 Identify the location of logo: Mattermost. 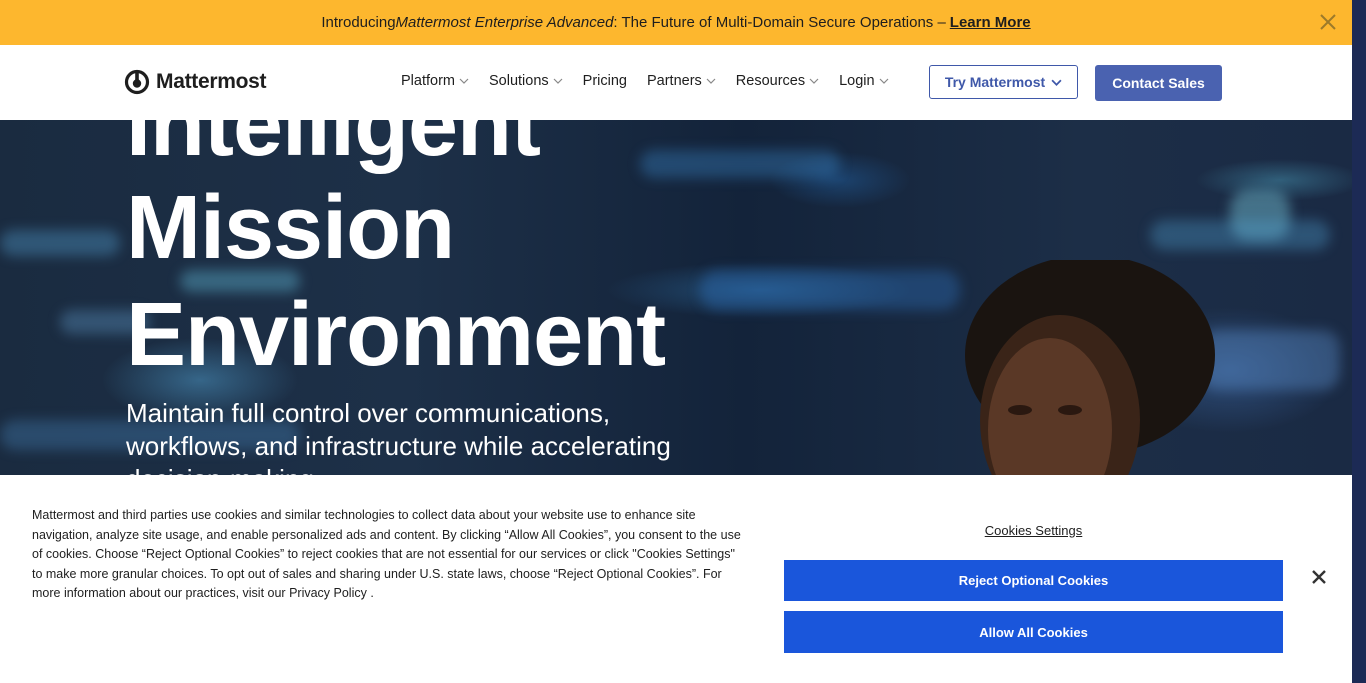
(195, 82).